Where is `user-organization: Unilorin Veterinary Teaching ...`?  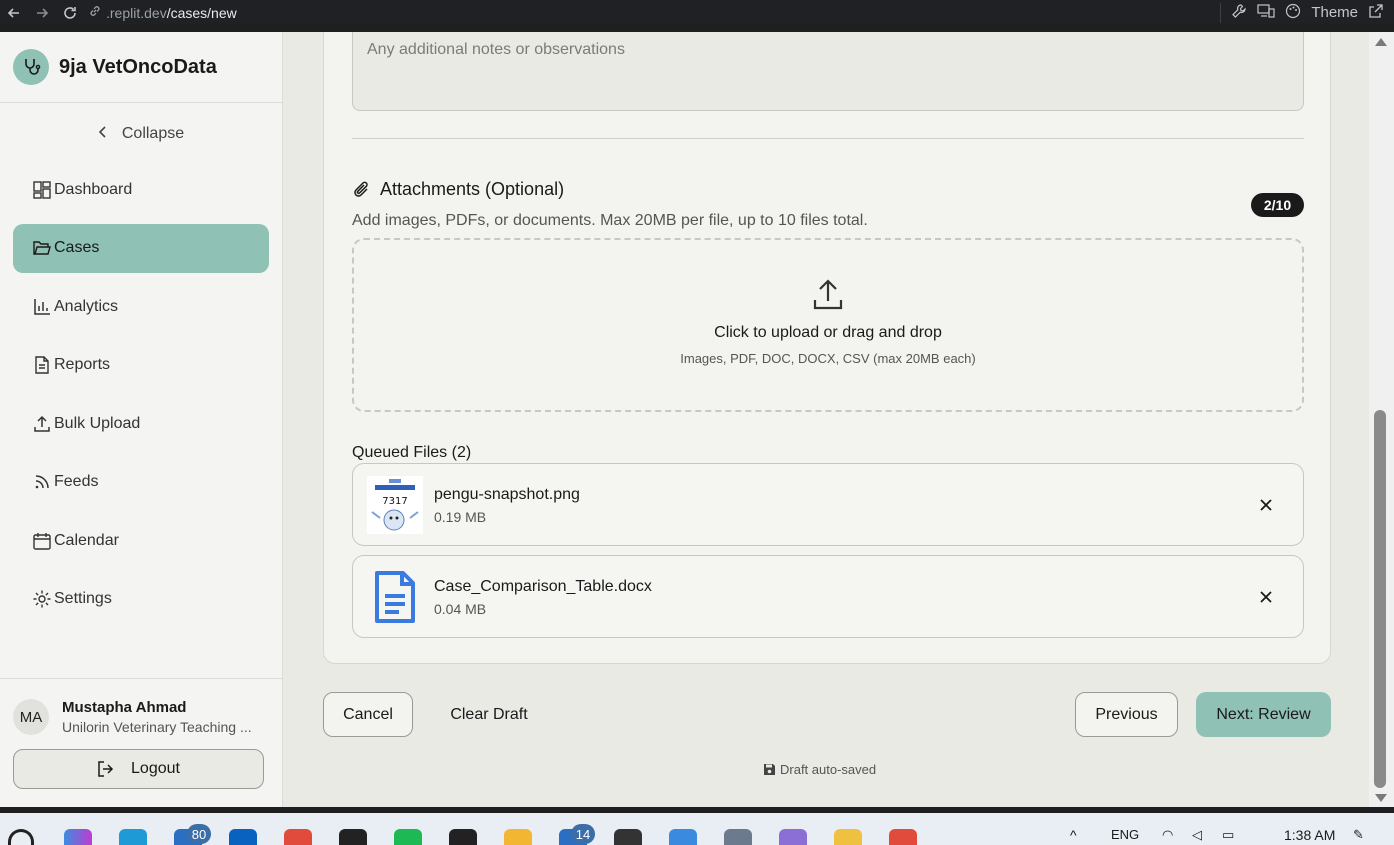 user-organization: Unilorin Veterinary Teaching ... is located at coordinates (157, 727).